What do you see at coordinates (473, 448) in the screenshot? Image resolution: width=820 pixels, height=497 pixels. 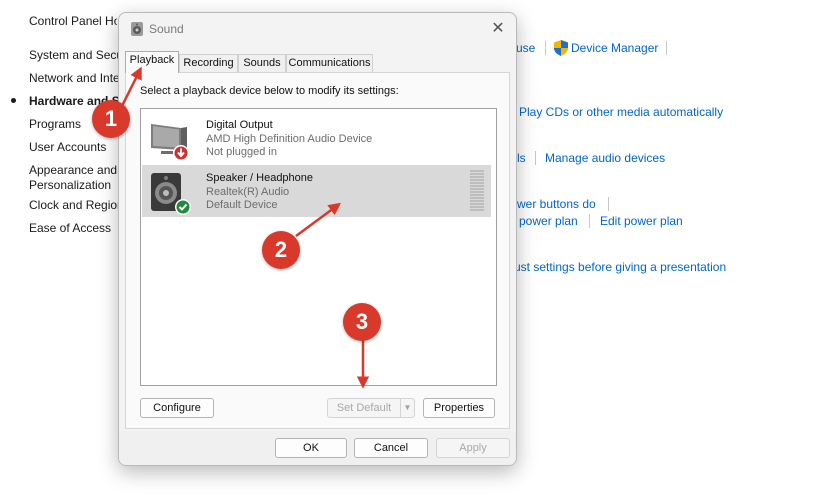 I see `apply-button: Apply` at bounding box center [473, 448].